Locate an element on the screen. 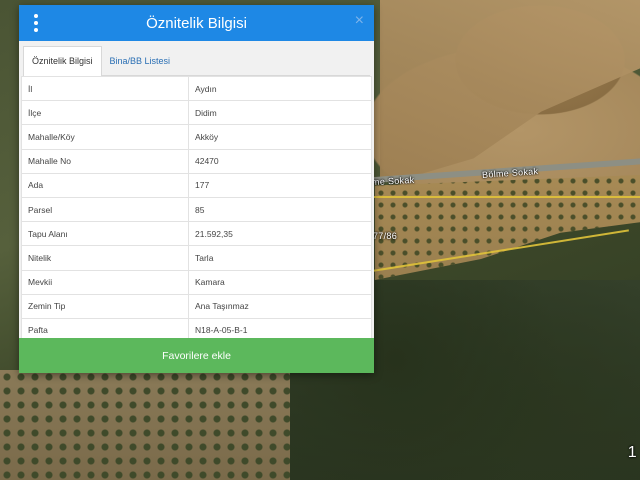 The image size is (640, 480). dialog-title: Öznitelik Bilgisi is located at coordinates (196, 23).